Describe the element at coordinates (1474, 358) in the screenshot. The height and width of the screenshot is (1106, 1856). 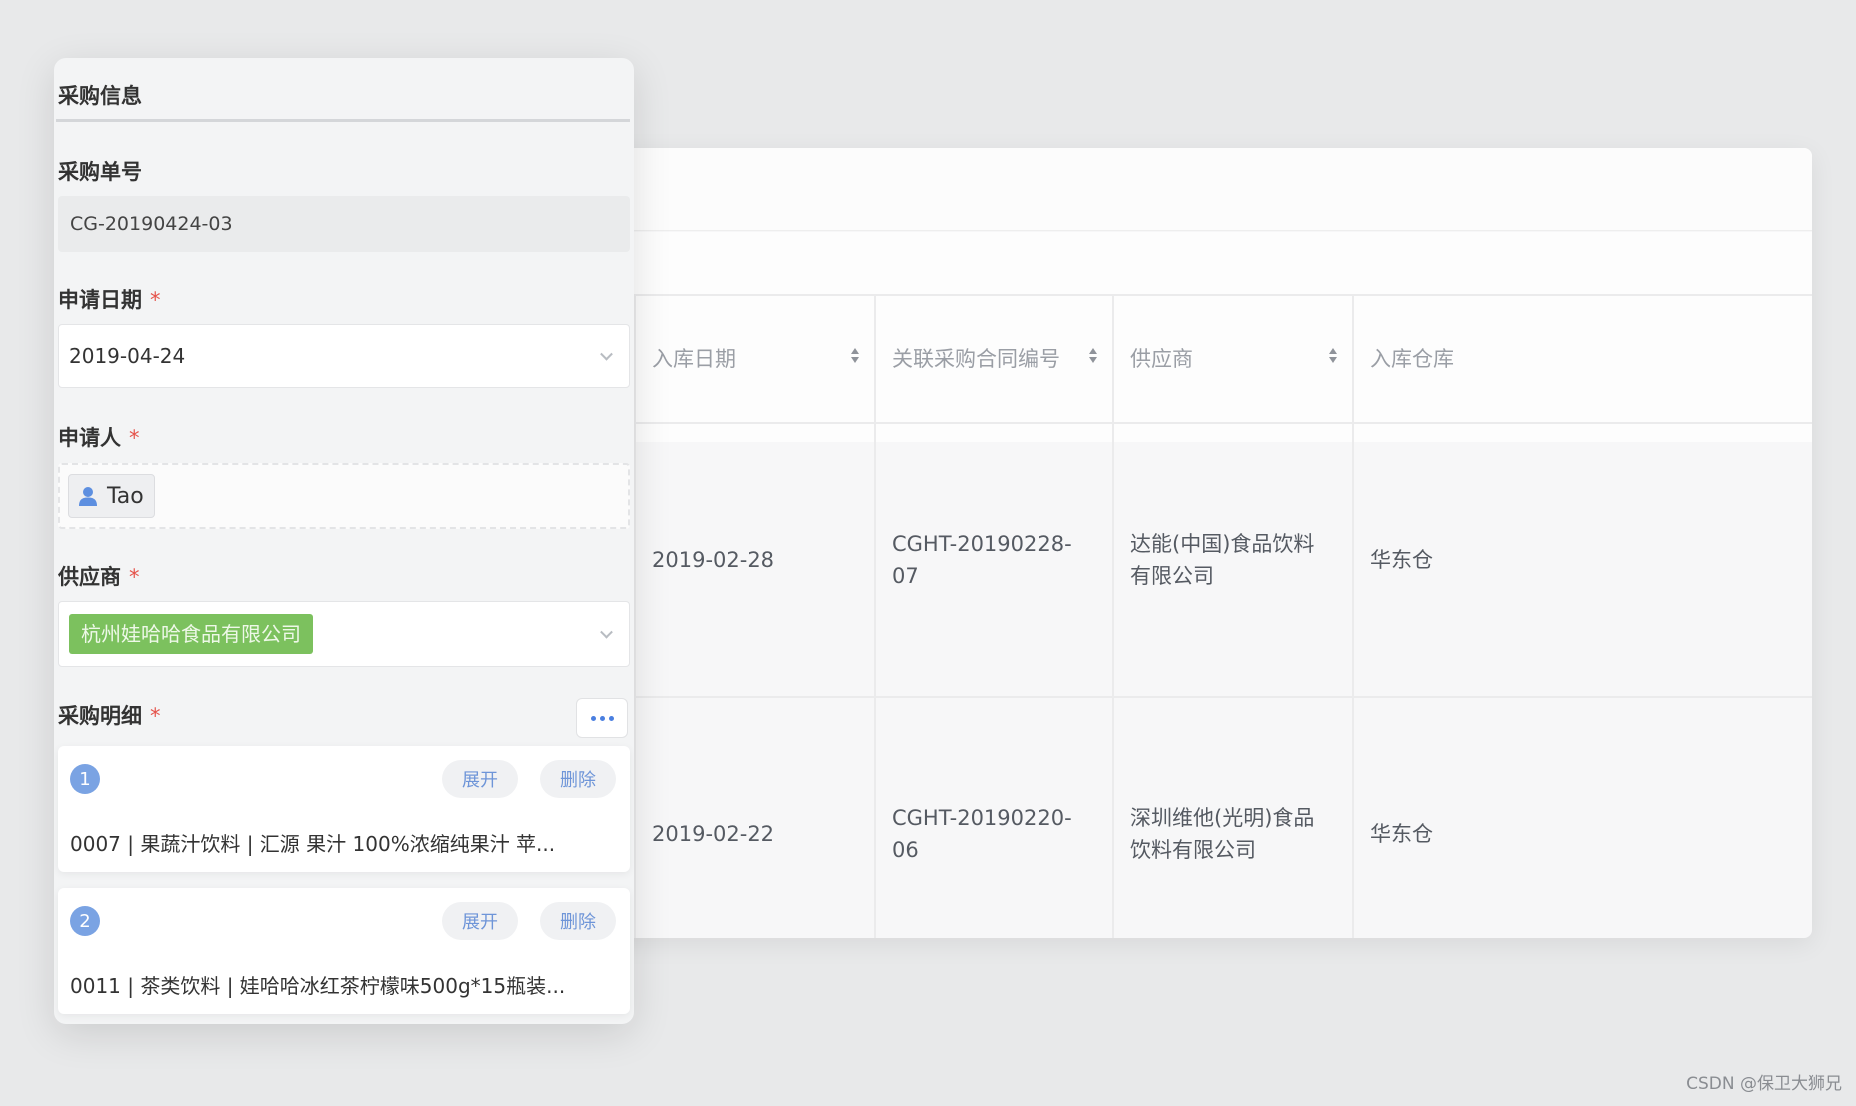
I see `column-header-warehouse: 入库仓库` at that location.